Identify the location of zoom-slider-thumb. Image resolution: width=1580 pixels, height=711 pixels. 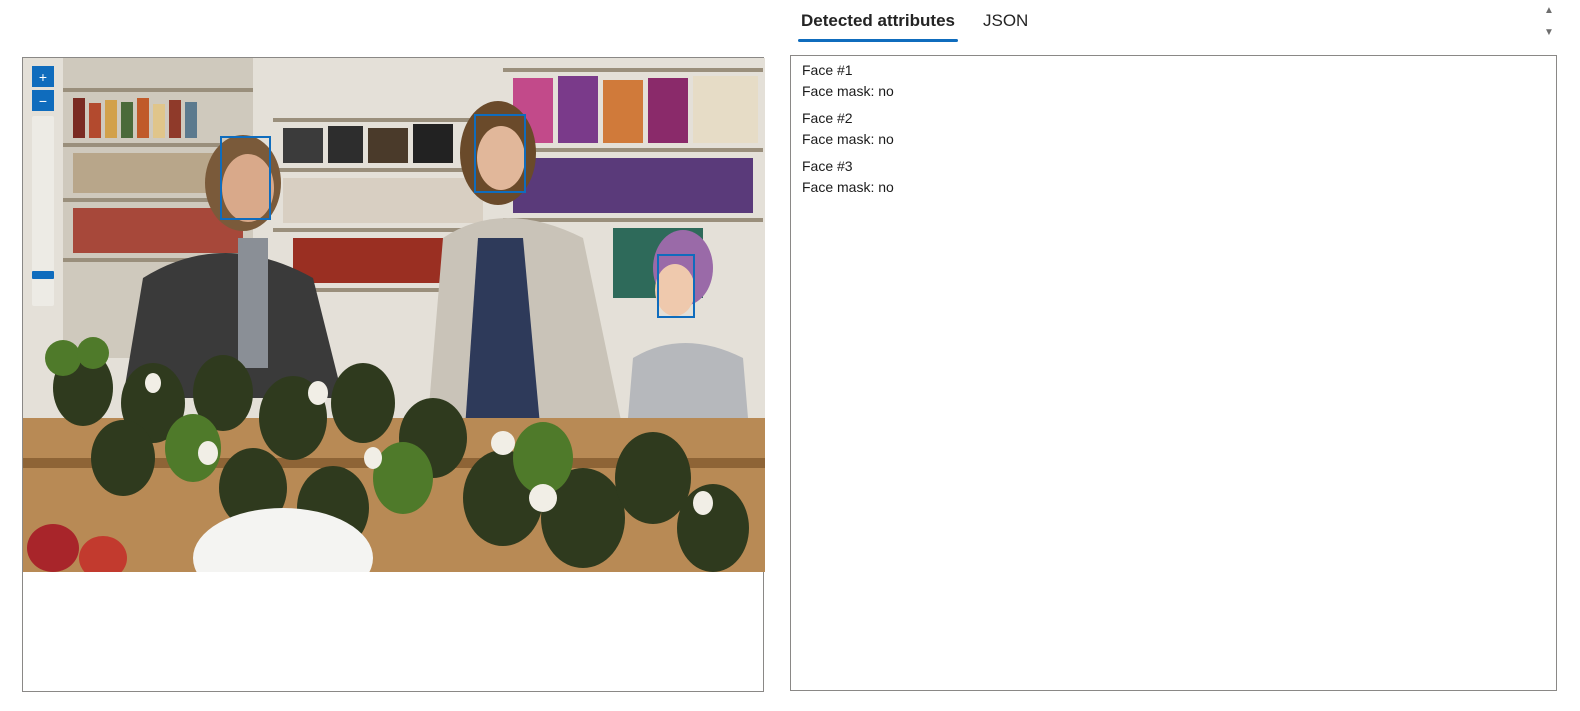
(43, 274).